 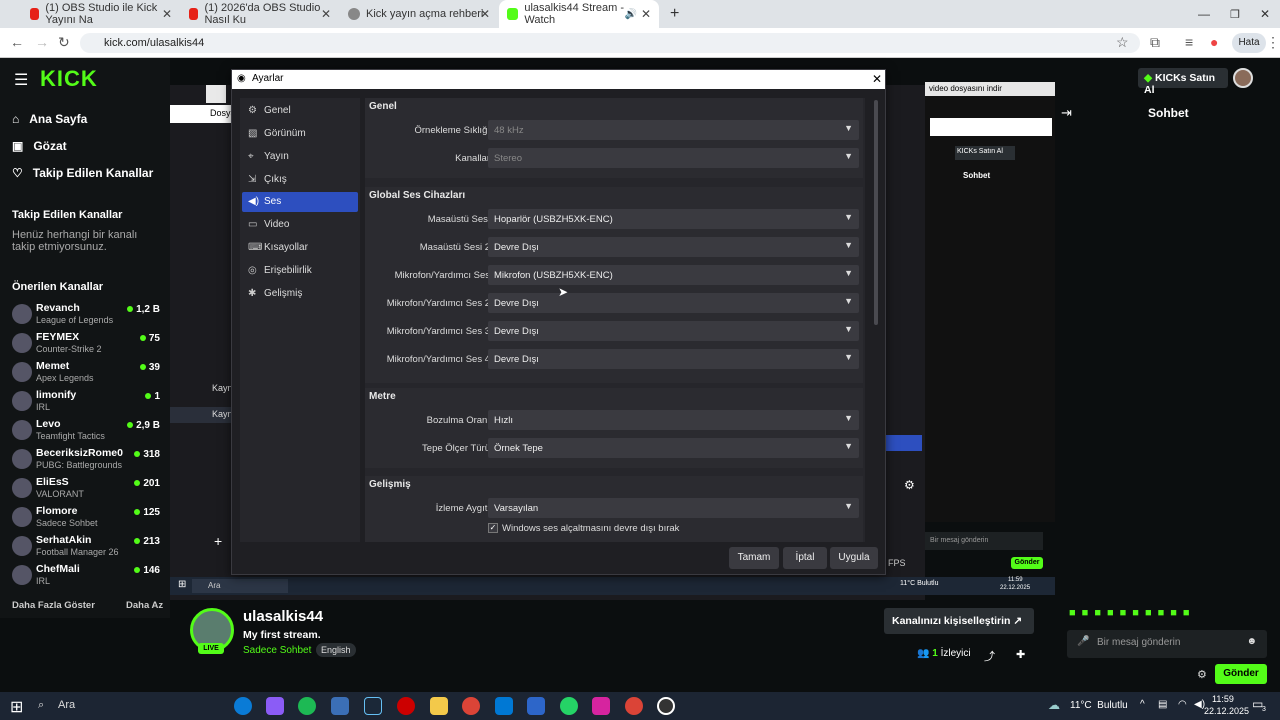 What do you see at coordinates (1243, 78) in the screenshot?
I see `avatar` at bounding box center [1243, 78].